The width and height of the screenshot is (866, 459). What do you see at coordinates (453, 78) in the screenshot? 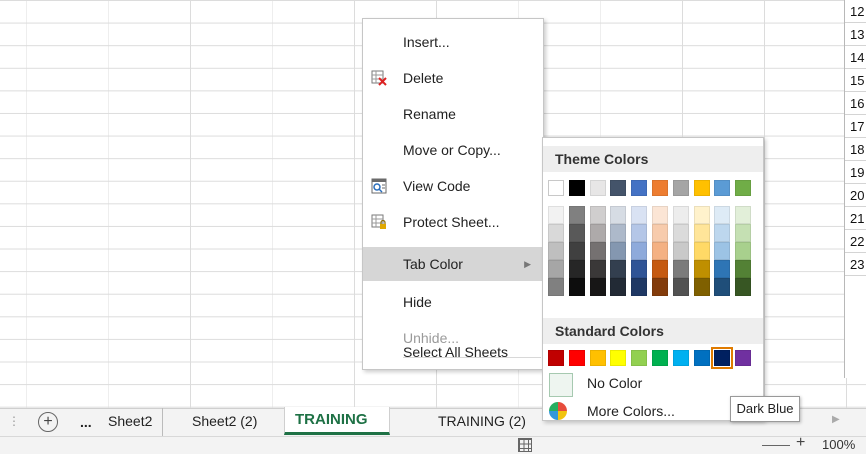
I see `menu-item-delete: Delete` at bounding box center [453, 78].